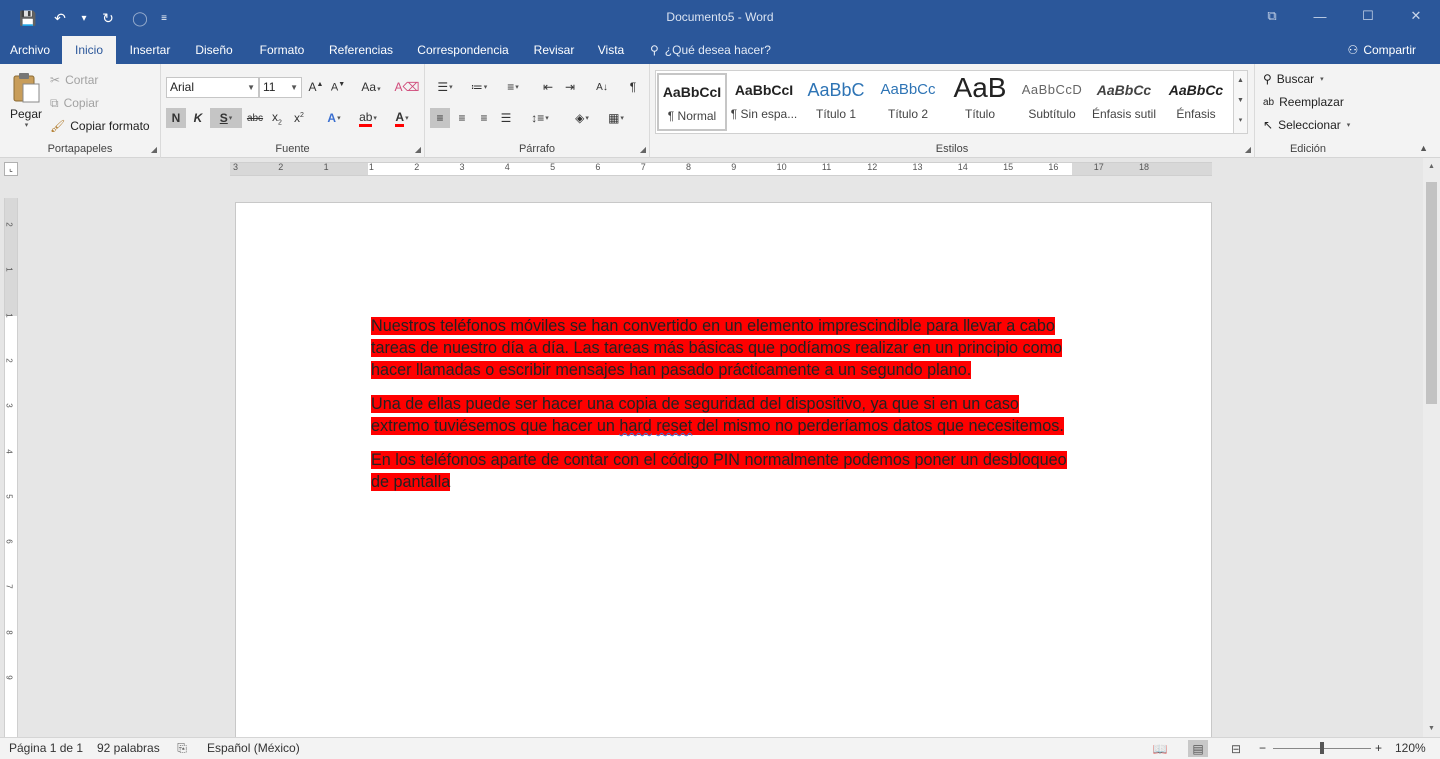  What do you see at coordinates (692, 102) in the screenshot?
I see `style-normal: AaBbCcI ¶ Normal` at bounding box center [692, 102].